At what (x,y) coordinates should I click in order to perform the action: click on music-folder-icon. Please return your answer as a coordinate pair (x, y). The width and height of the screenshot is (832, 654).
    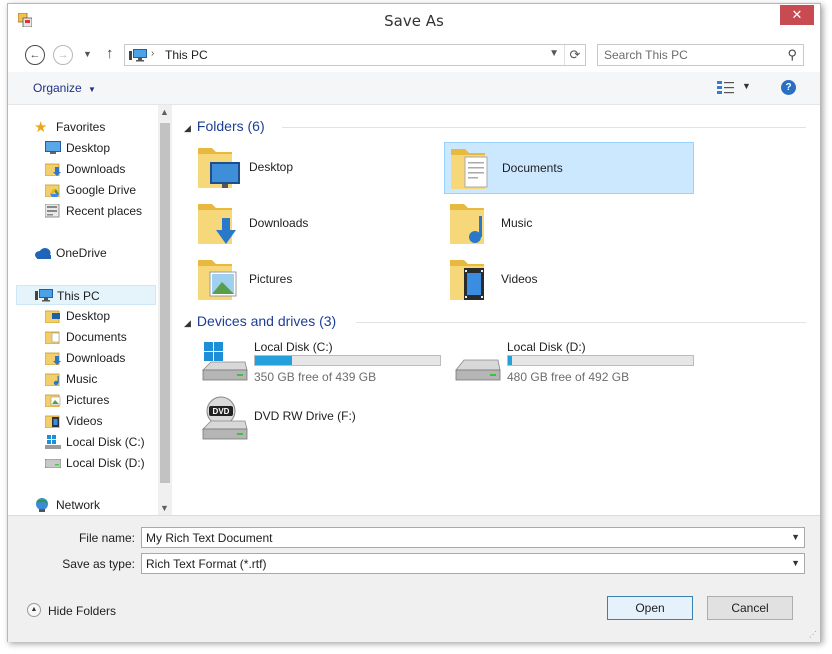
    Looking at the image, I should click on (52, 379).